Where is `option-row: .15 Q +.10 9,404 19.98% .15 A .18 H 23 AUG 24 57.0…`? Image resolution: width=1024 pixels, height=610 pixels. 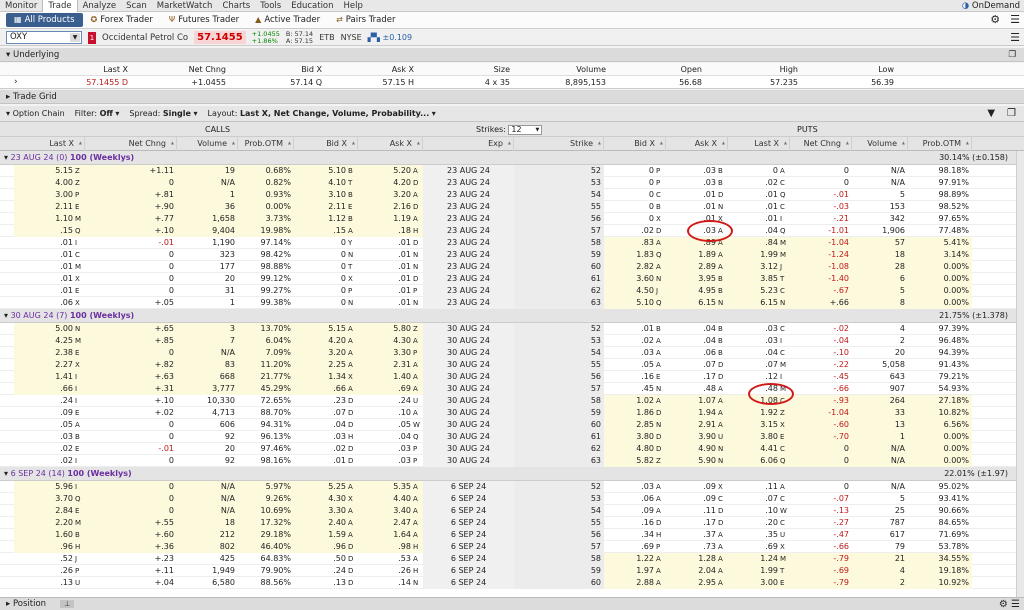 option-row: .15 Q +.10 9,404 19.98% .15 A .18 H 23 AUG 24 57.0… is located at coordinates (508, 231).